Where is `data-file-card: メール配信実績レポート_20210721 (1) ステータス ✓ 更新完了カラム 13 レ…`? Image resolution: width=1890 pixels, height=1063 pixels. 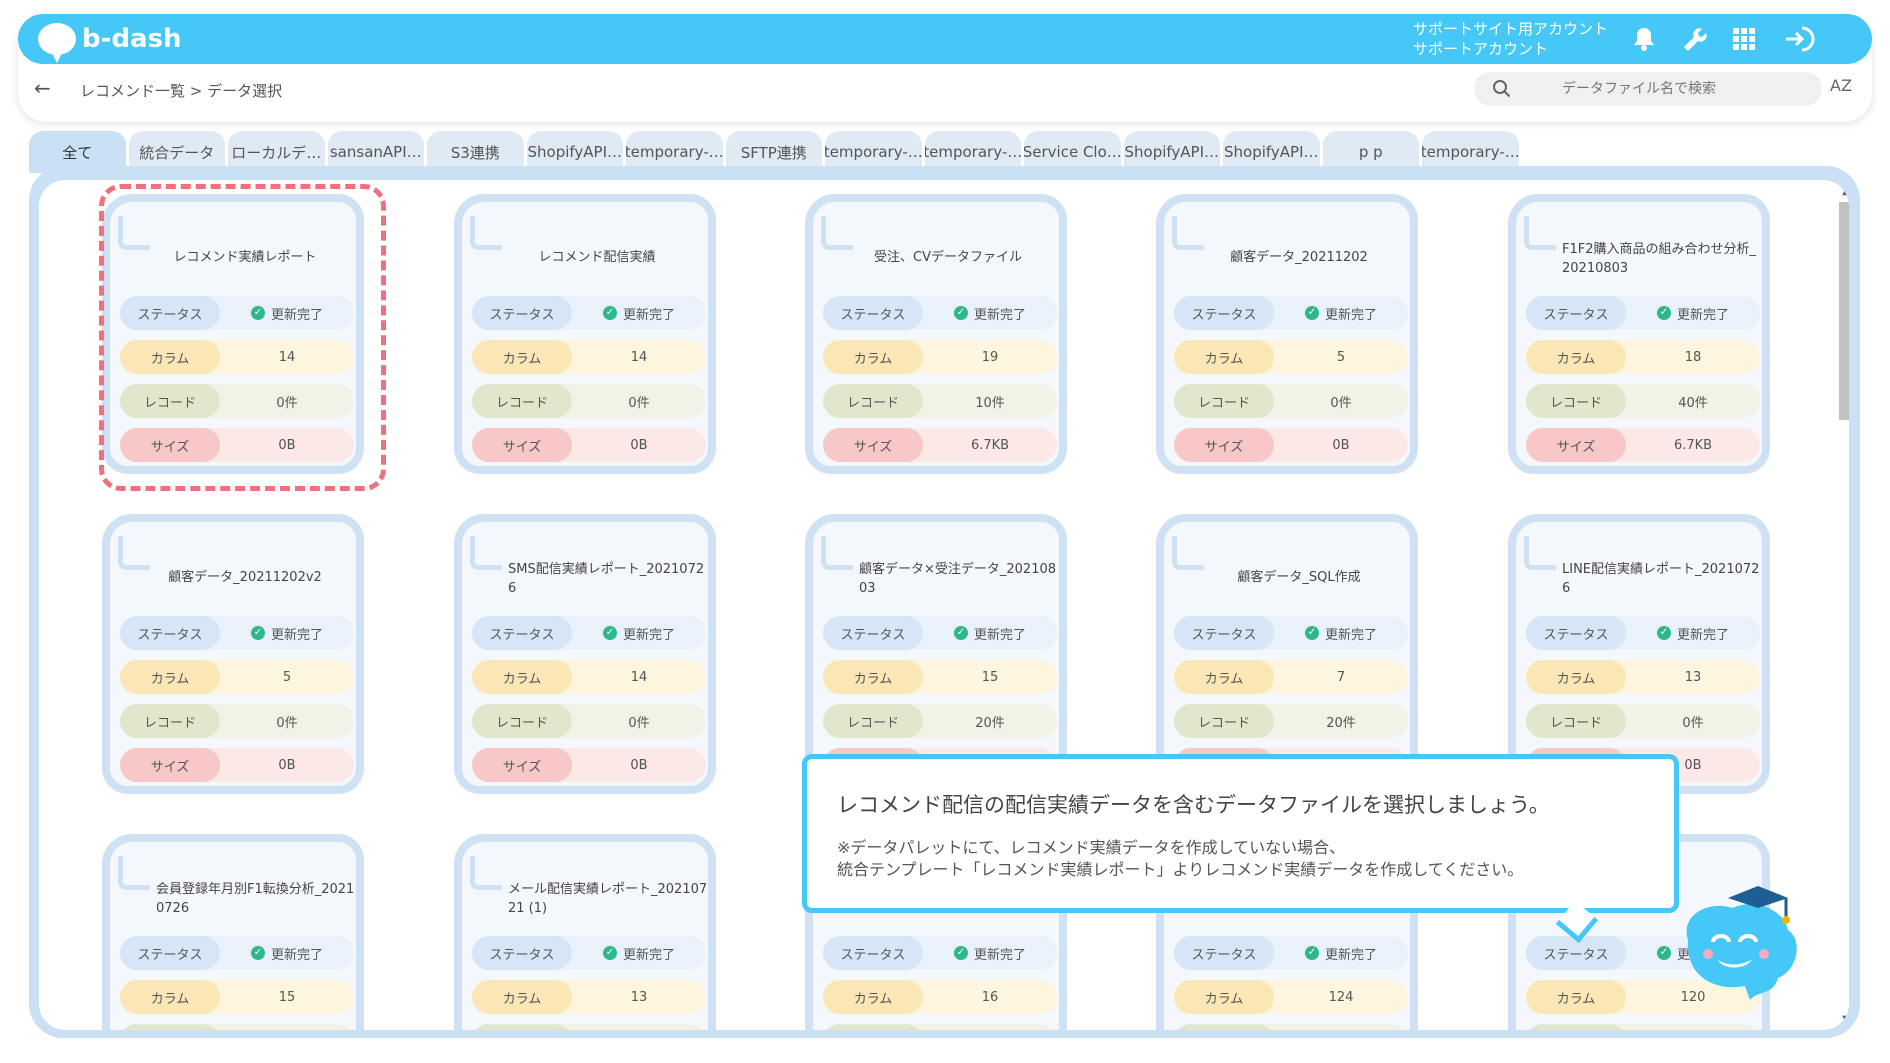 data-file-card: メール配信実績レポート_20210721 (1) ステータス ✓ 更新完了カラム 13 レ… is located at coordinates (585, 932).